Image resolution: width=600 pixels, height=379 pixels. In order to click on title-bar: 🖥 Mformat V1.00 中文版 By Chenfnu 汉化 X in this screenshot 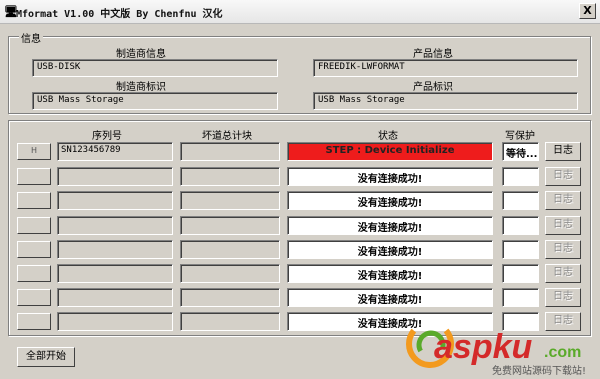, I will do `click(300, 12)`.